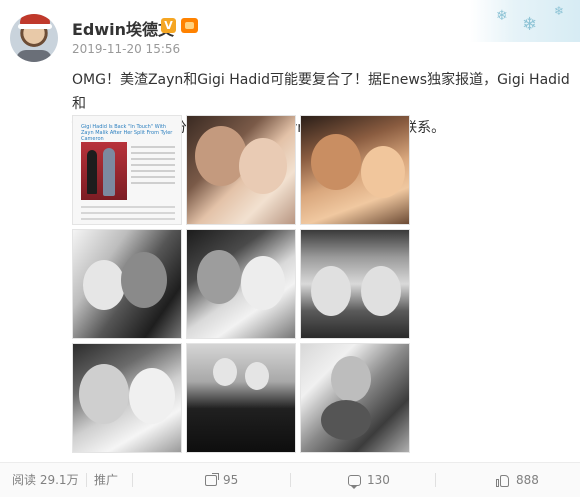 The height and width of the screenshot is (497, 580). What do you see at coordinates (123, 28) in the screenshot?
I see `username: Edwin埃德文` at bounding box center [123, 28].